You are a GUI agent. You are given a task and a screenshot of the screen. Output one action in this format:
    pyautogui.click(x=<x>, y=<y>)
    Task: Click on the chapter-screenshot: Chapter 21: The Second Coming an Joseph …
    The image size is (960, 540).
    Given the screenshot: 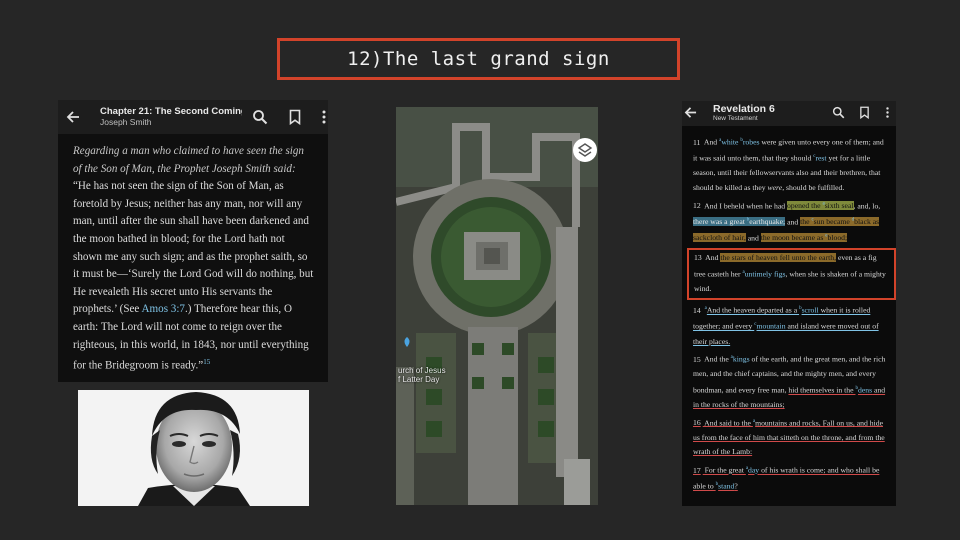 What is the action you would take?
    pyautogui.click(x=193, y=241)
    